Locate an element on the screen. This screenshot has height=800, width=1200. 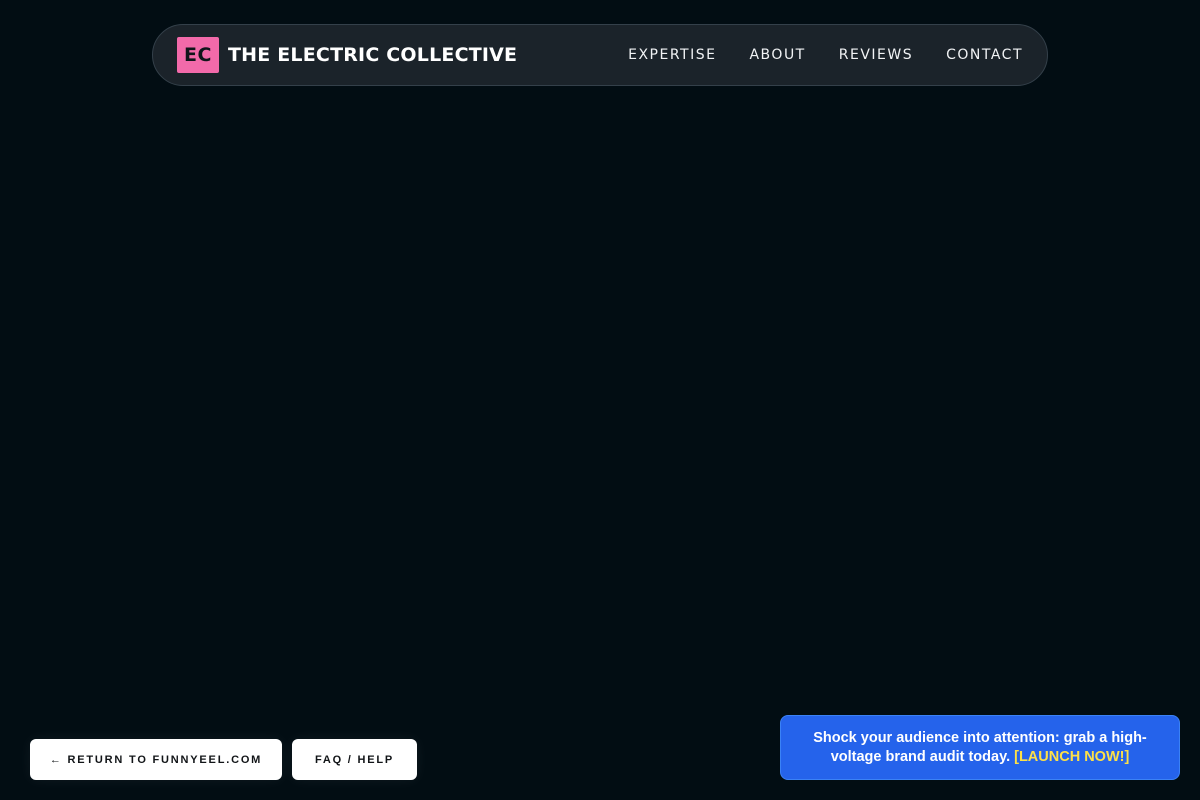
brand-logo-link: EC THE ELECTRIC COLLECTIVE is located at coordinates (347, 55).